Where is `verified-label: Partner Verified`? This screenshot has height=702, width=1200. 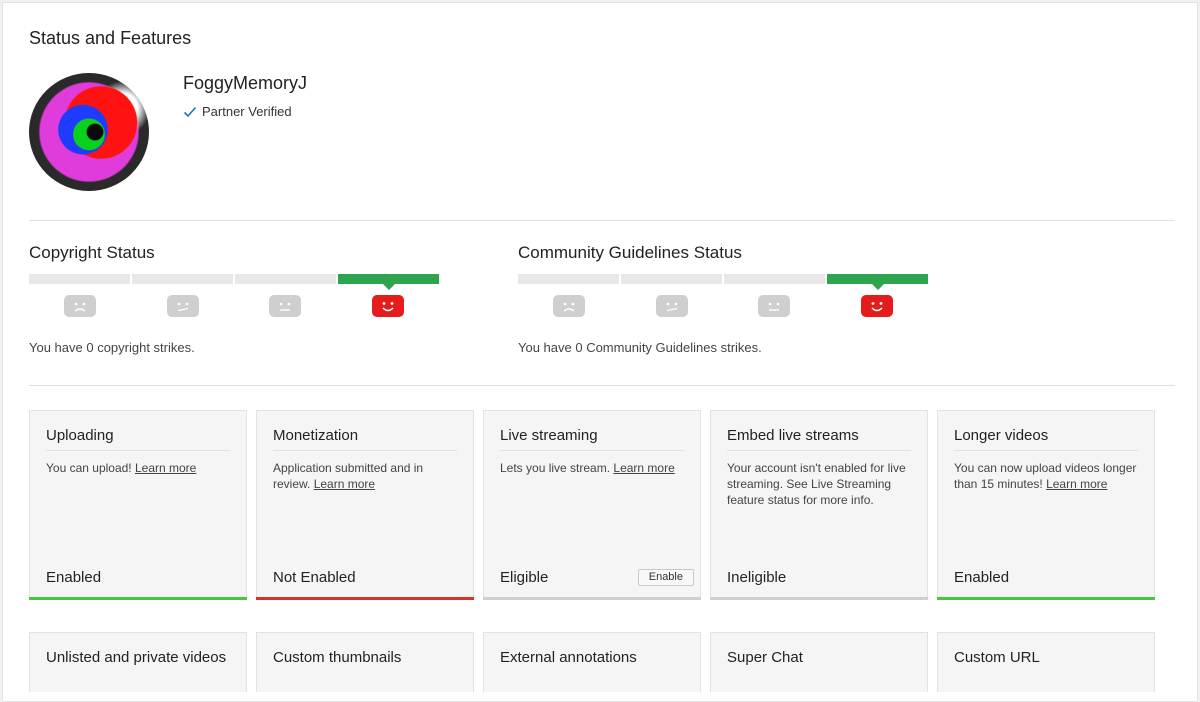
verified-label: Partner Verified is located at coordinates (247, 111).